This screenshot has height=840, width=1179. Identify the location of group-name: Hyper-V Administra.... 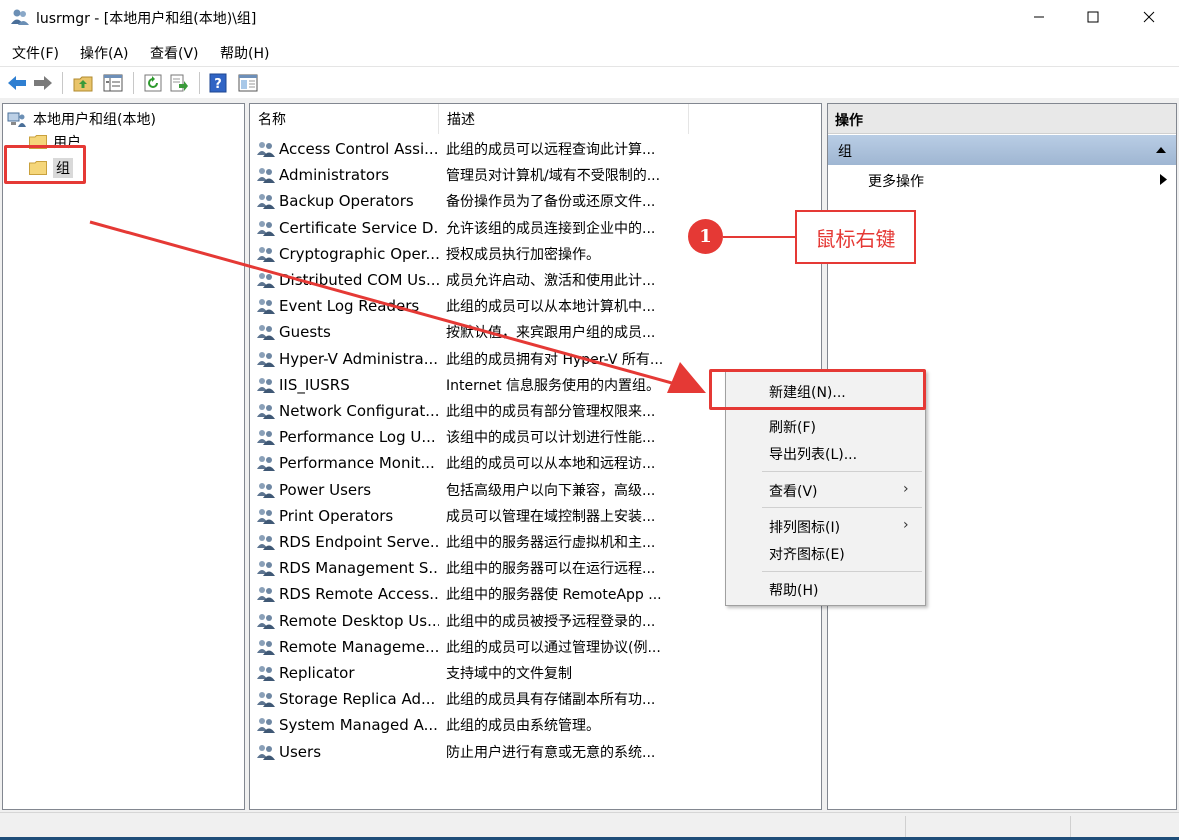
(359, 358).